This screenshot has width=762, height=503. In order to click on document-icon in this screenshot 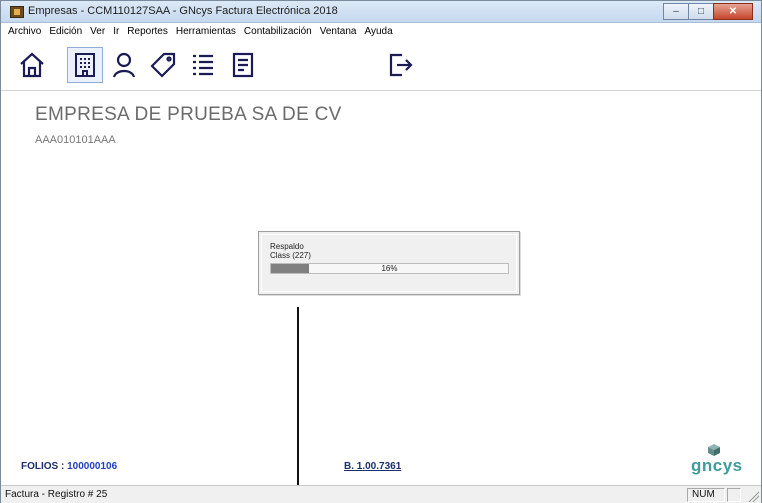, I will do `click(243, 65)`.